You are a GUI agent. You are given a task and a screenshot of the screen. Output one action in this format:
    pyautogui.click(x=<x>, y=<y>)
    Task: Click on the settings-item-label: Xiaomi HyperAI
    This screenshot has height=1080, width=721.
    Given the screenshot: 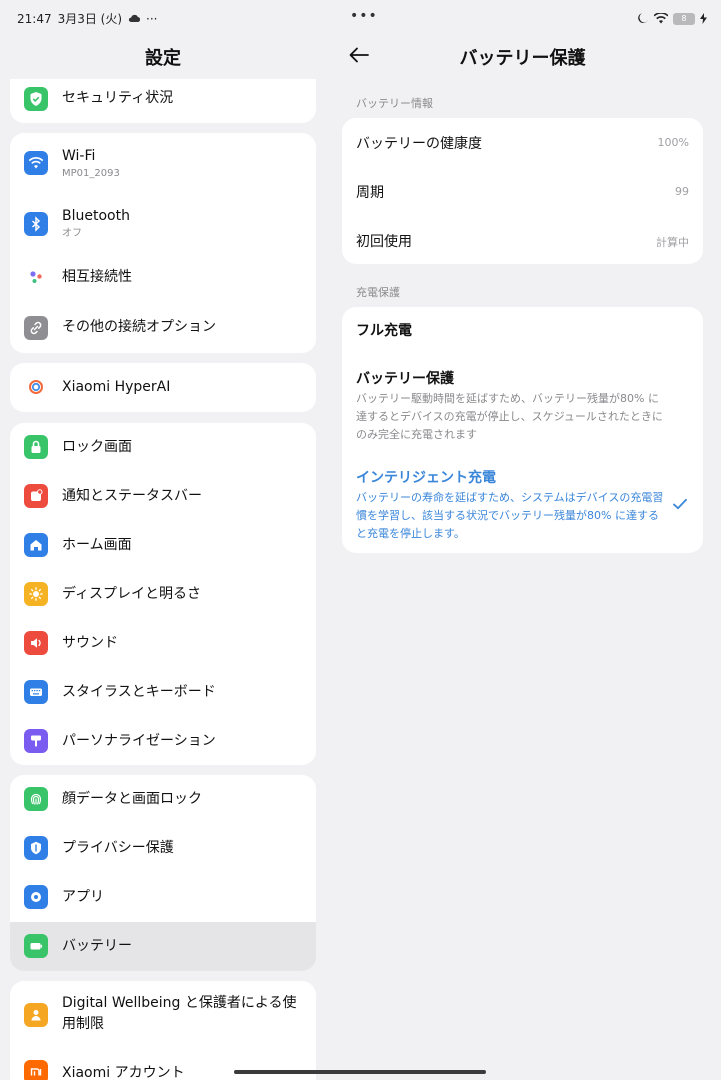 What is the action you would take?
    pyautogui.click(x=116, y=387)
    